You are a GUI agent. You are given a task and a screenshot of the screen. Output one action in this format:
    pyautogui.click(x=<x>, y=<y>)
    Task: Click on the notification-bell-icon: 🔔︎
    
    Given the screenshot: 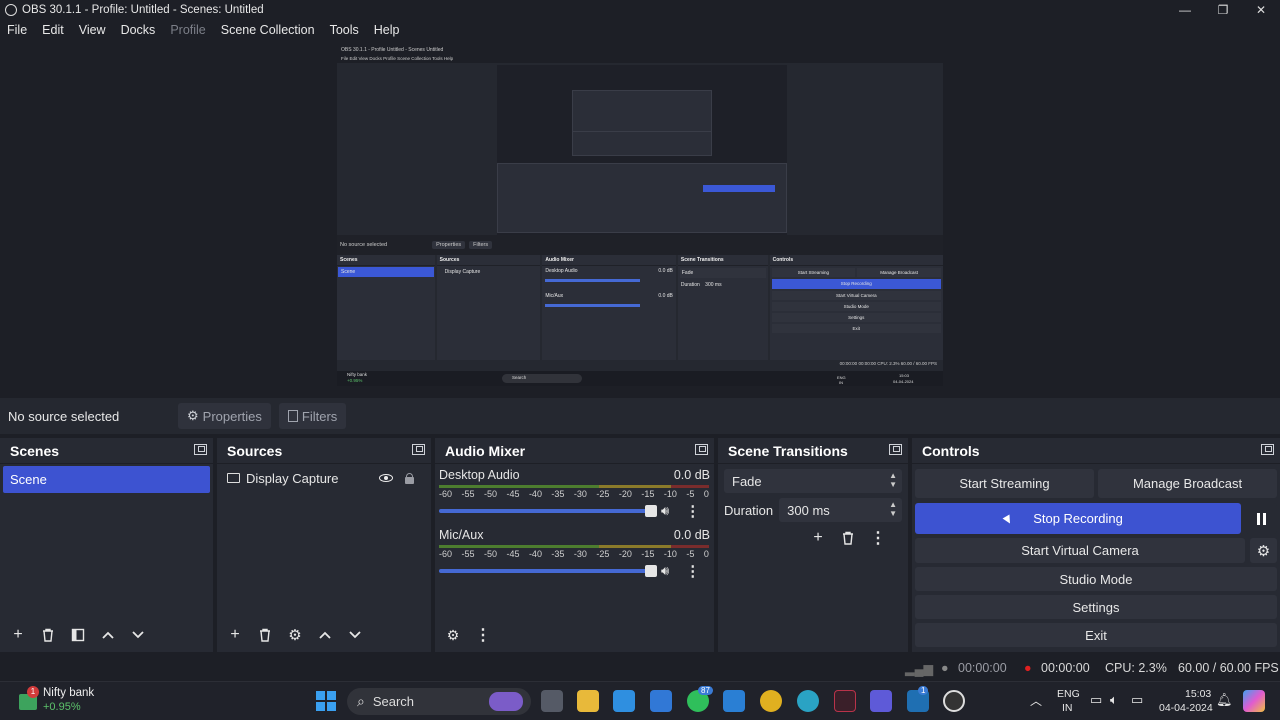 What is the action you would take?
    pyautogui.click(x=1224, y=700)
    